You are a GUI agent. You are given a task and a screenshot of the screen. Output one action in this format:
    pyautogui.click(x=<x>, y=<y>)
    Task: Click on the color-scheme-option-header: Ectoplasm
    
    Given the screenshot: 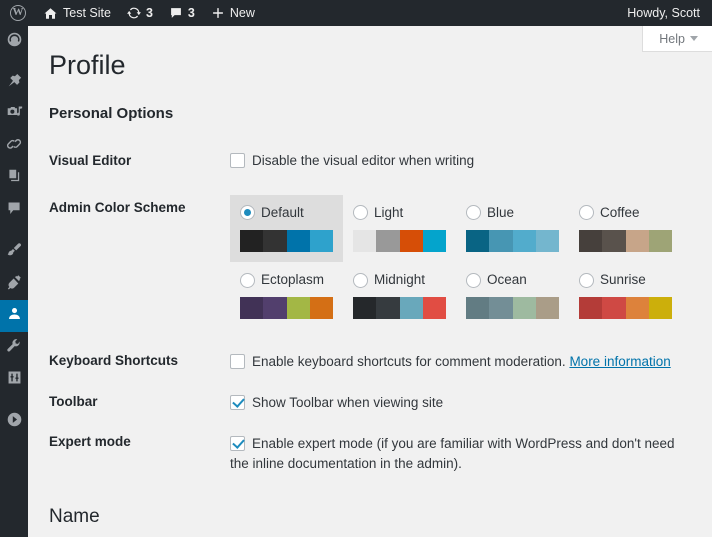 What is the action you would take?
    pyautogui.click(x=286, y=280)
    